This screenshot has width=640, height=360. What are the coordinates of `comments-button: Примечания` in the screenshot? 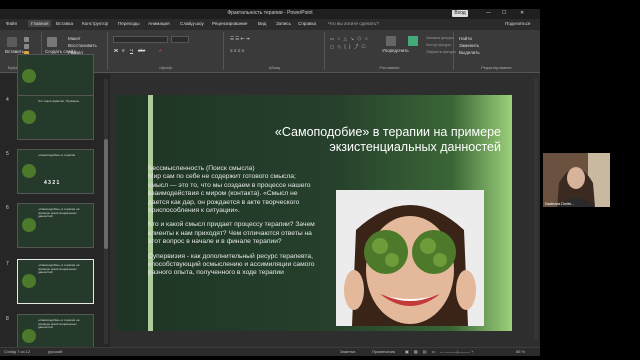 It's located at (383, 351).